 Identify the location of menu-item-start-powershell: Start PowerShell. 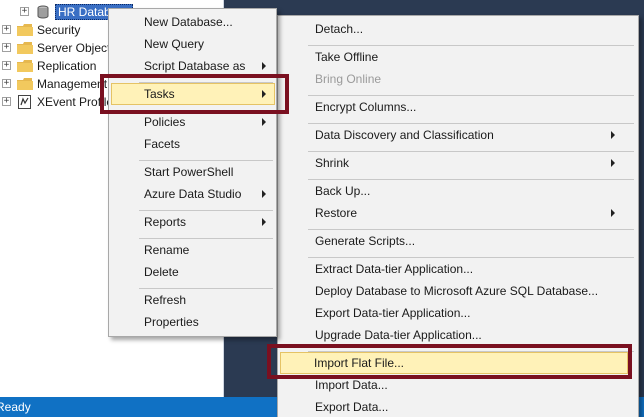
(193, 172).